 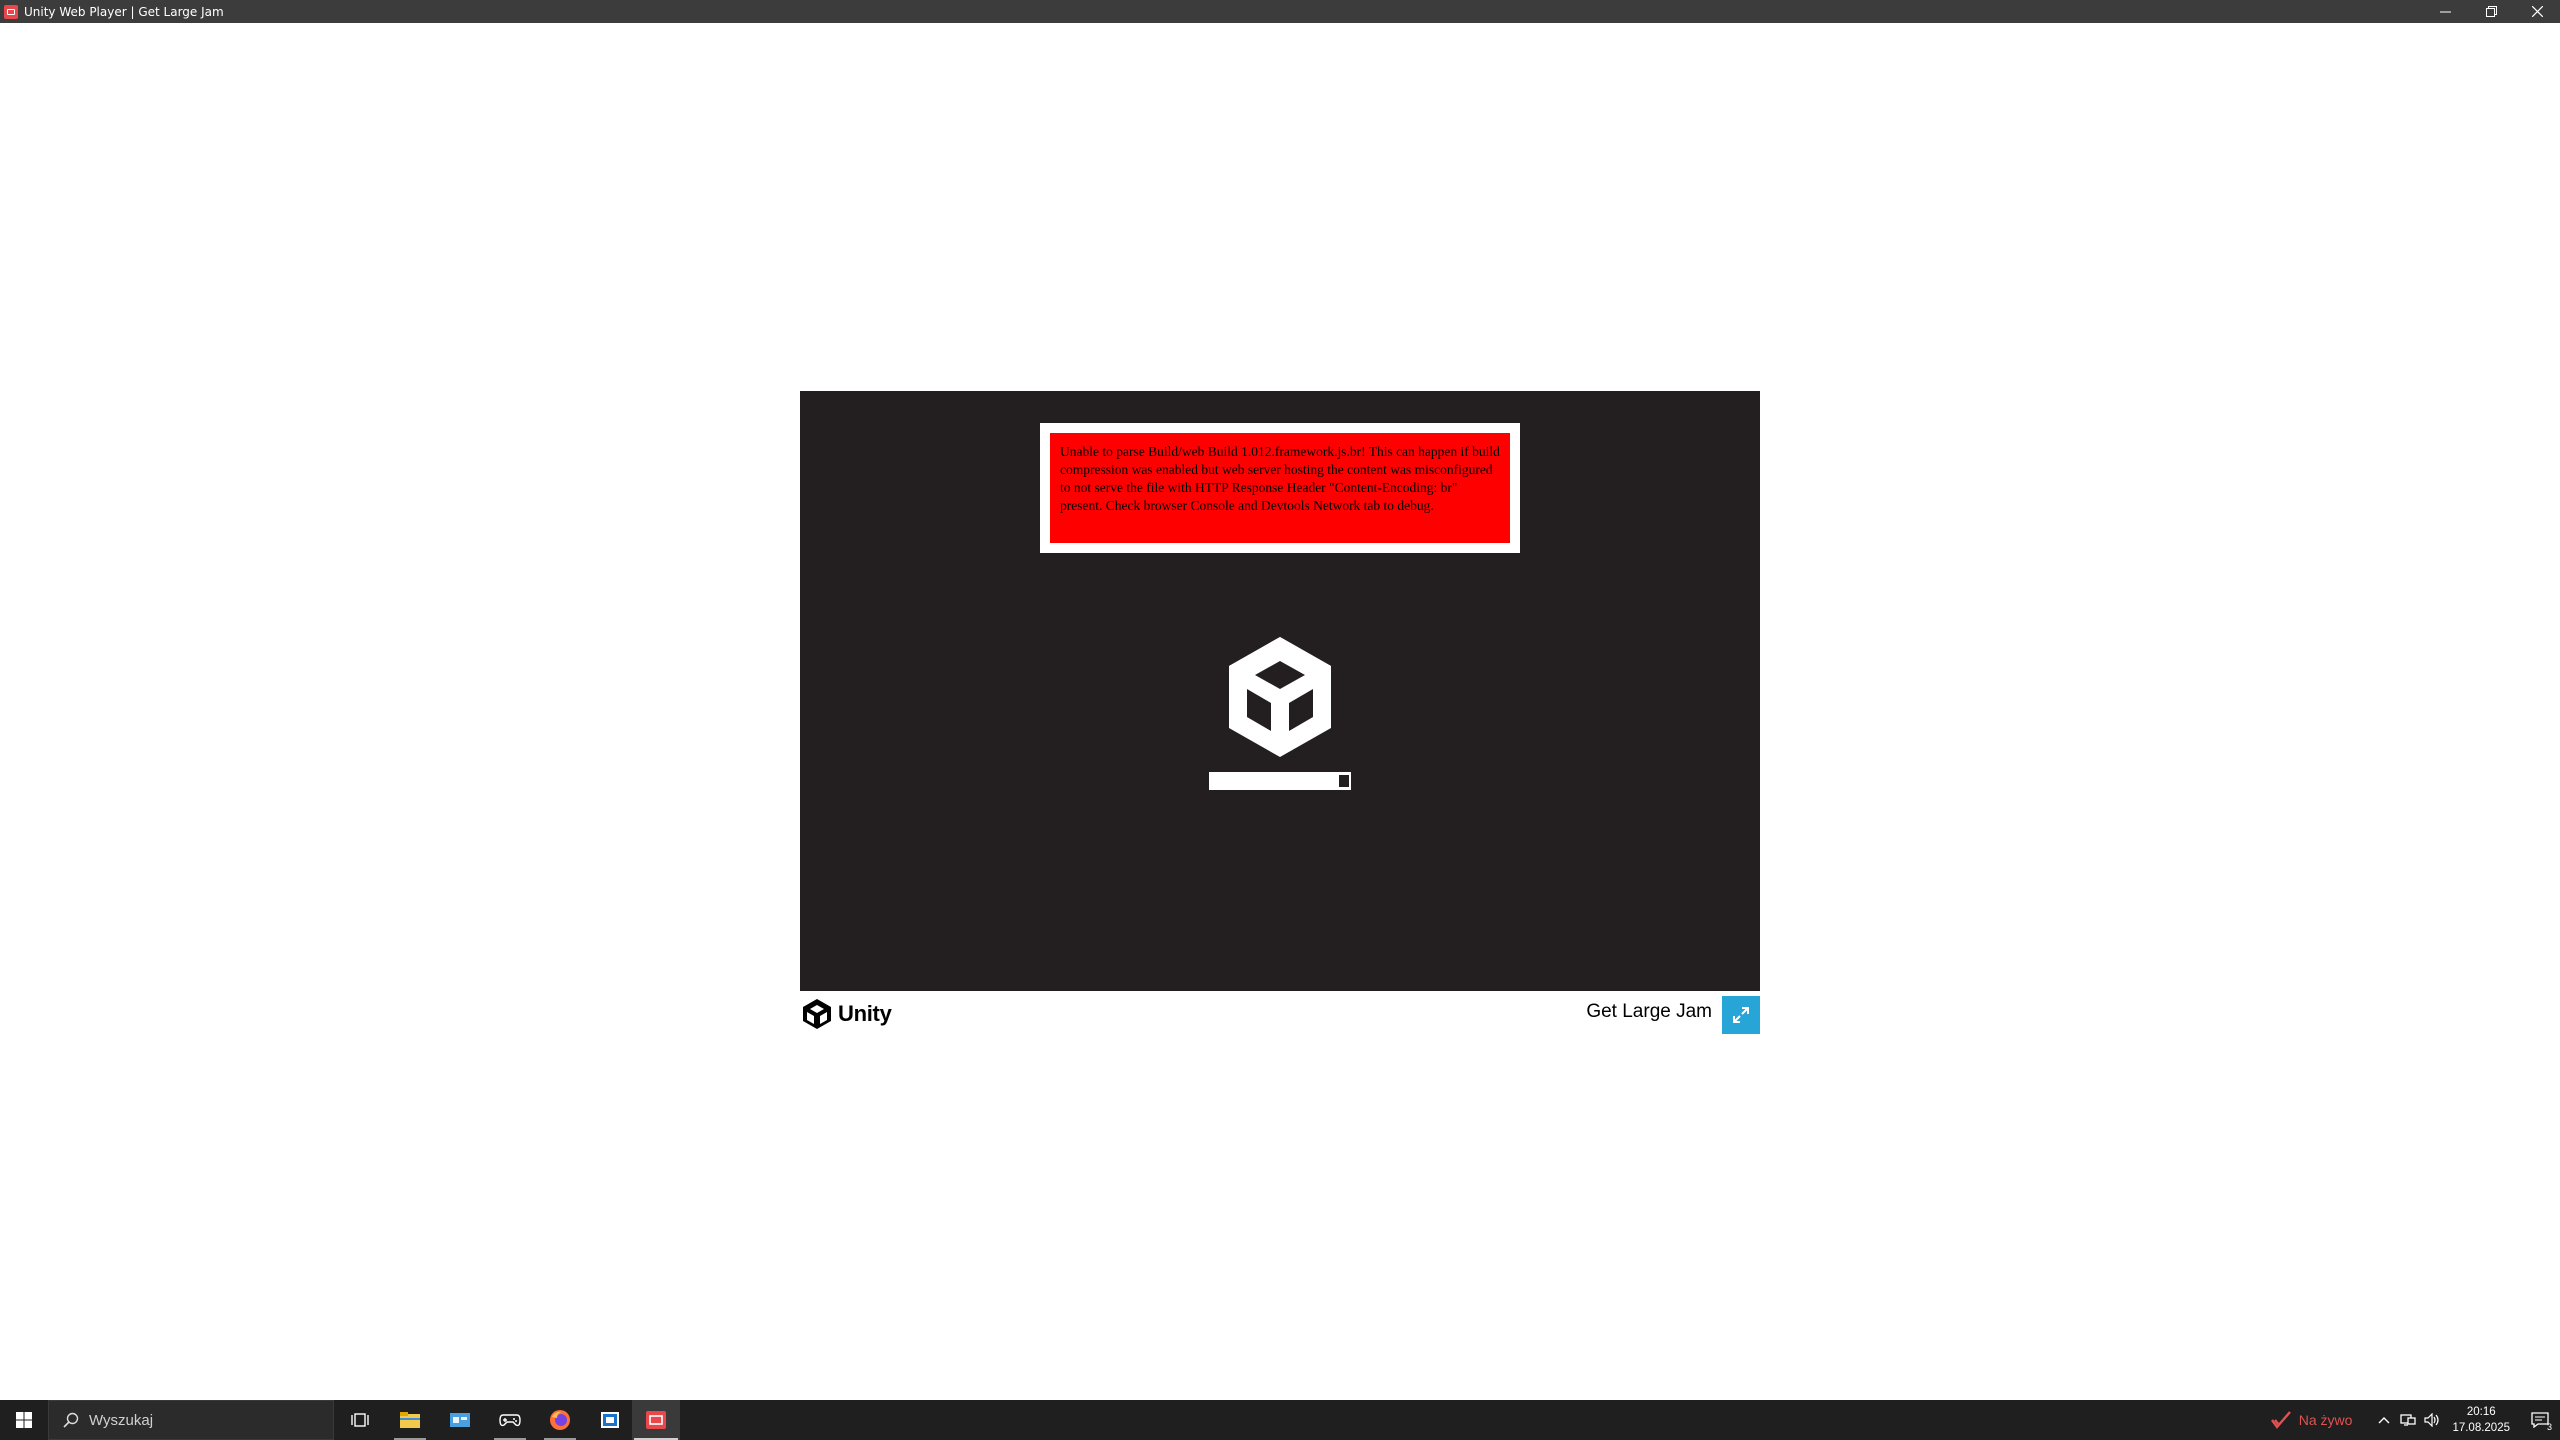 I want to click on unity-logo-text: Unity, so click(x=865, y=1013).